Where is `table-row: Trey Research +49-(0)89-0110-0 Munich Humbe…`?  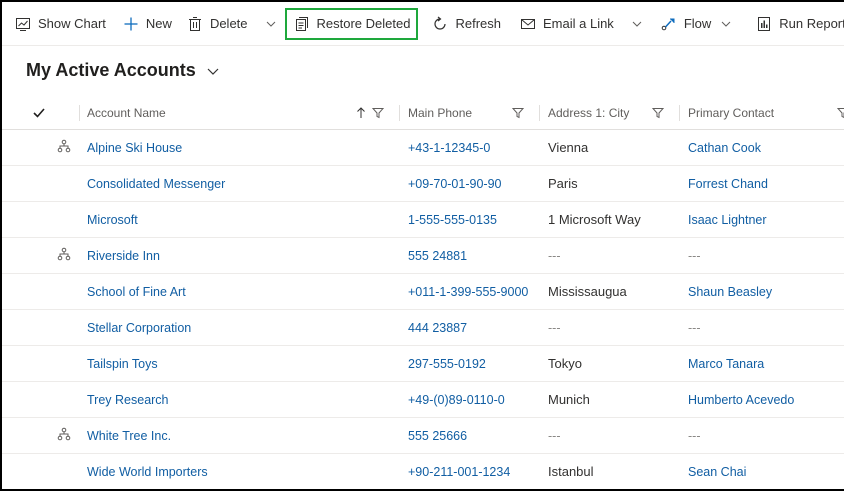 table-row: Trey Research +49-(0)89-0110-0 Munich Humbe… is located at coordinates (423, 400).